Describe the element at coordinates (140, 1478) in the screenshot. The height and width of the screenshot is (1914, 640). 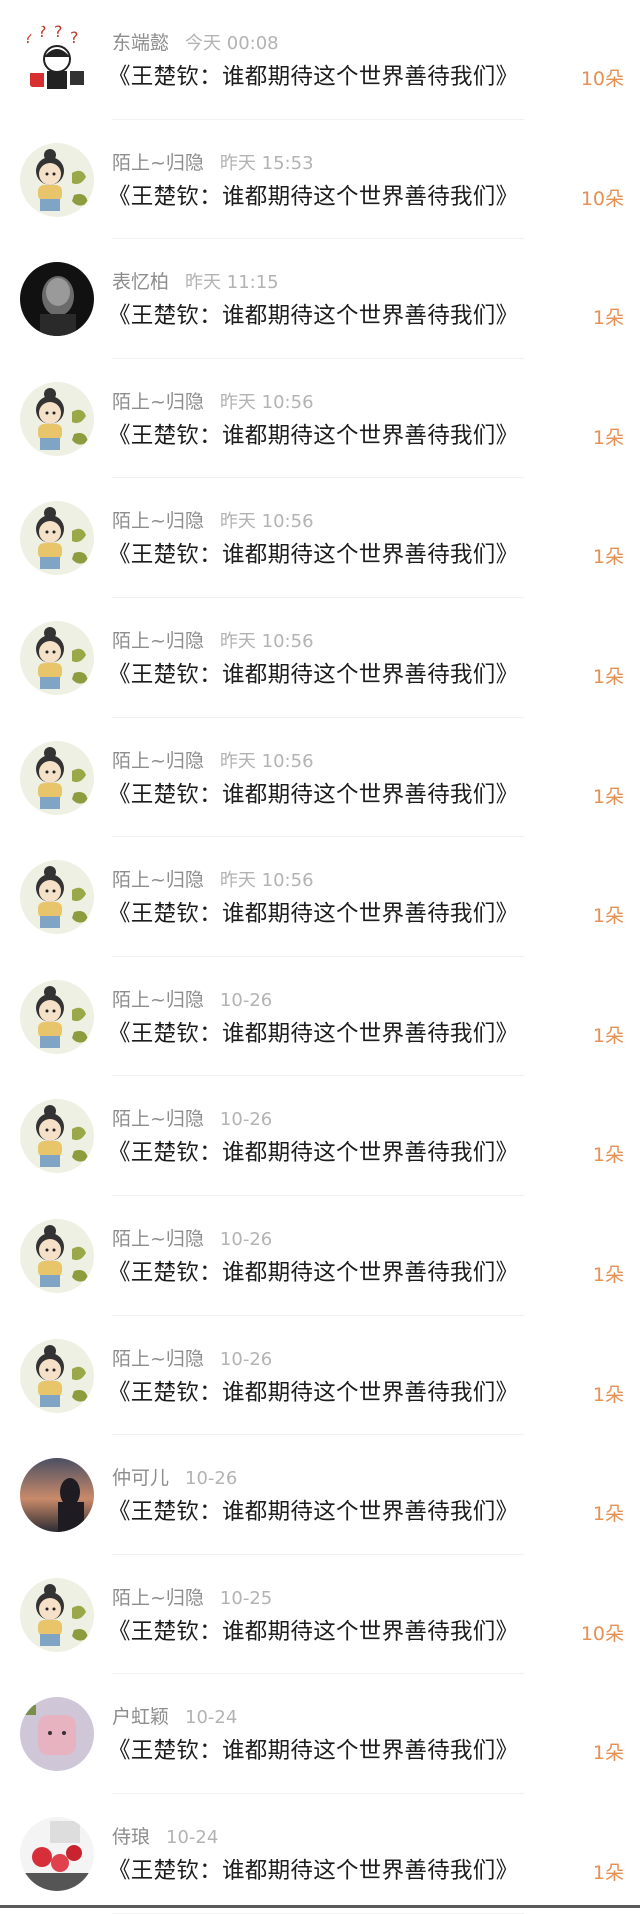
I see `user-name: 仲可儿` at that location.